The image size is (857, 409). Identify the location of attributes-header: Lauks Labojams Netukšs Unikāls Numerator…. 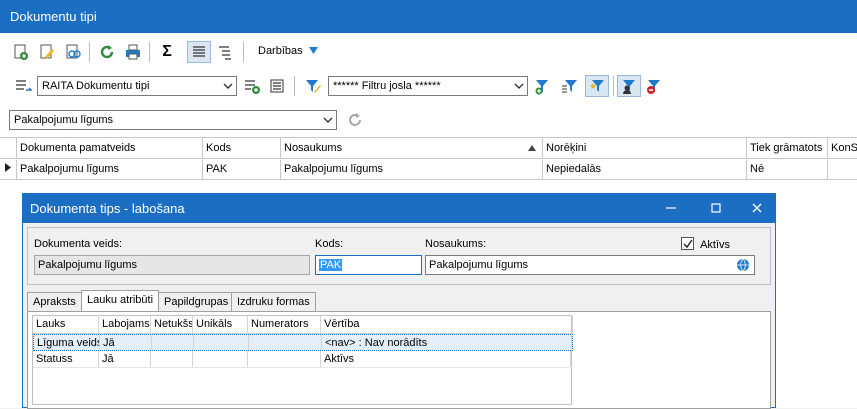
(303, 325).